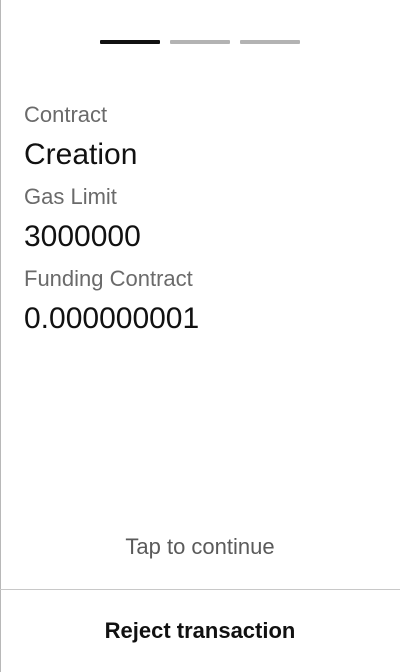  I want to click on funding-contract-label: Funding Contract, so click(108, 278).